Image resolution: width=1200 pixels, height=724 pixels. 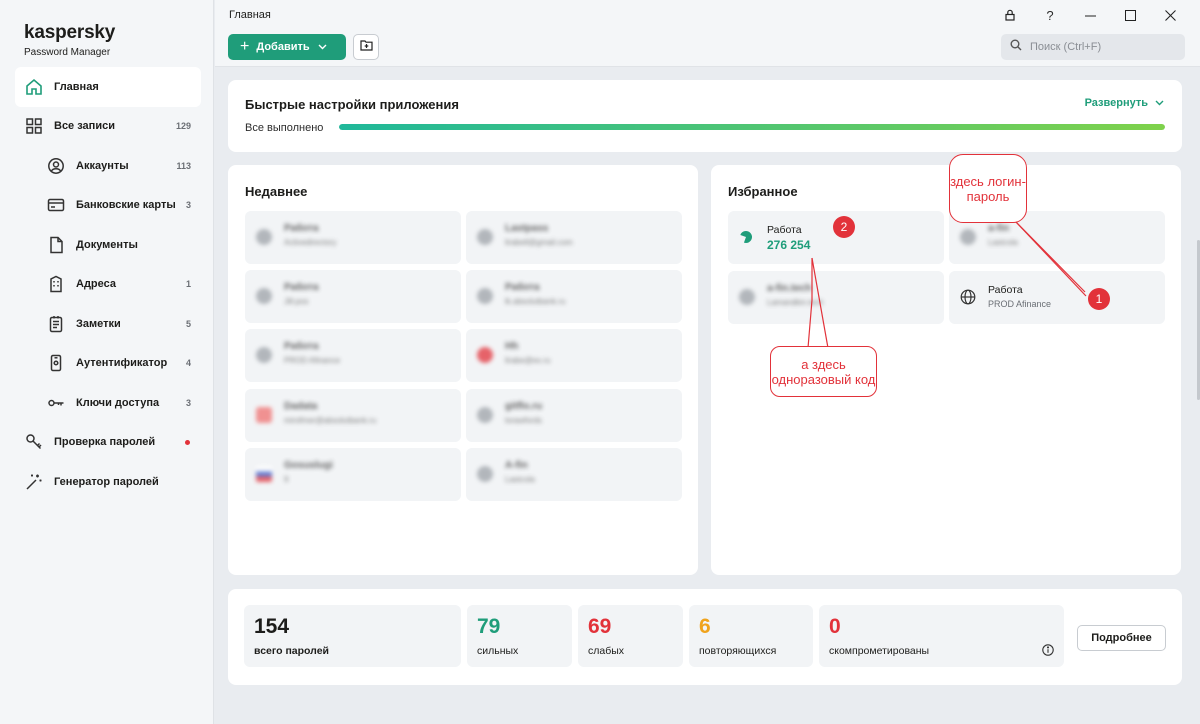 What do you see at coordinates (795, 302) in the screenshot?
I see `item-subtitle: Lamandkin.tech` at bounding box center [795, 302].